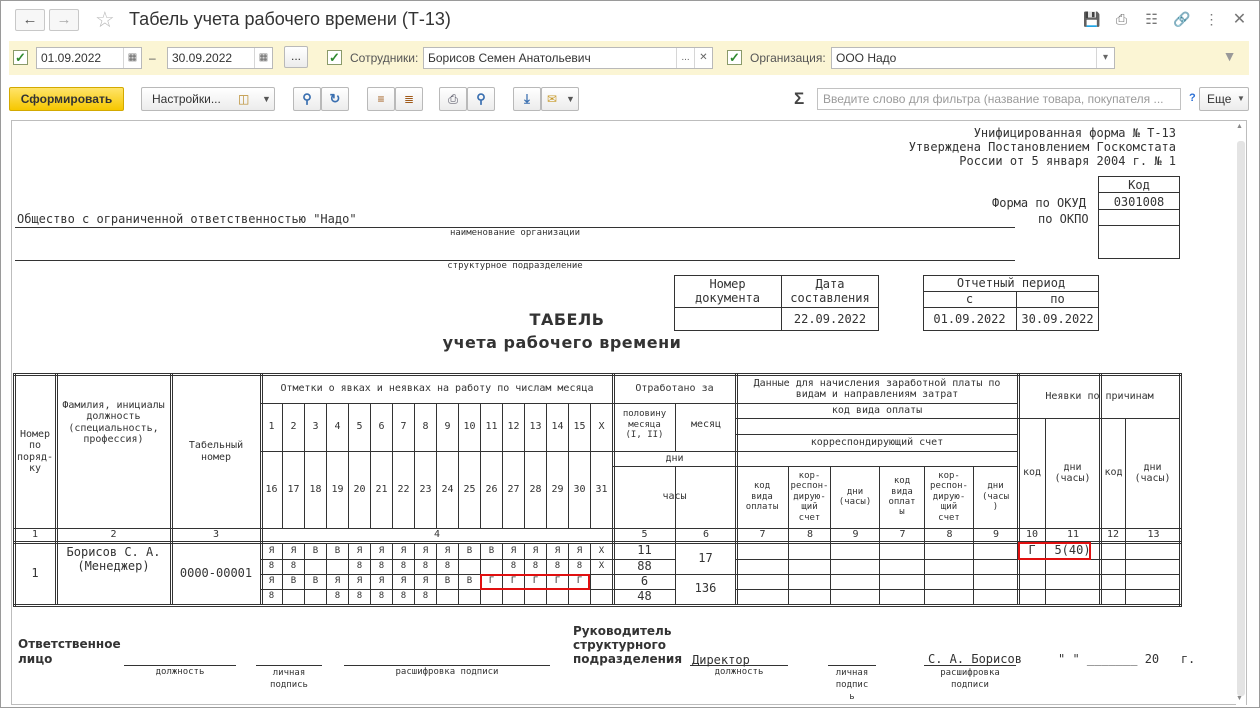 The width and height of the screenshot is (1260, 708). What do you see at coordinates (293, 427) in the screenshot?
I see `day-number: 2` at bounding box center [293, 427].